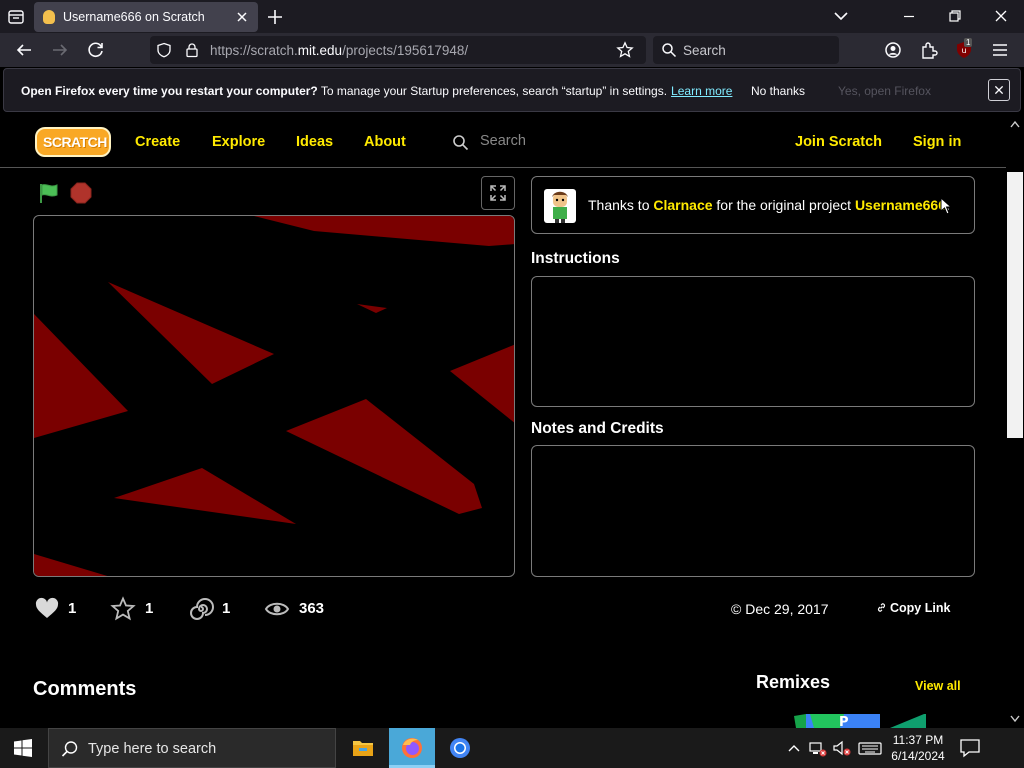 The height and width of the screenshot is (768, 1024). Describe the element at coordinates (385, 142) in the screenshot. I see `nav-about: About` at that location.